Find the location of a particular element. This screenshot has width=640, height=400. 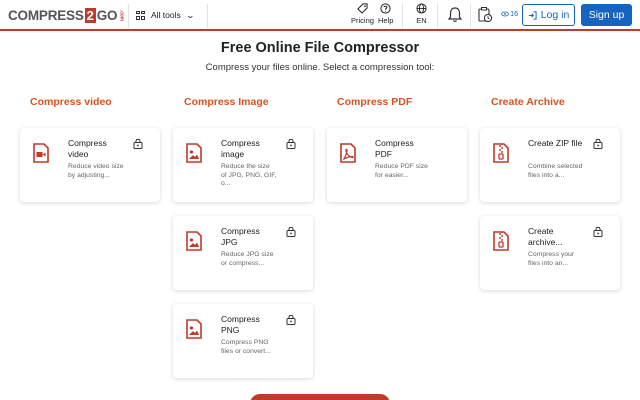

login-icon is located at coordinates (532, 15).